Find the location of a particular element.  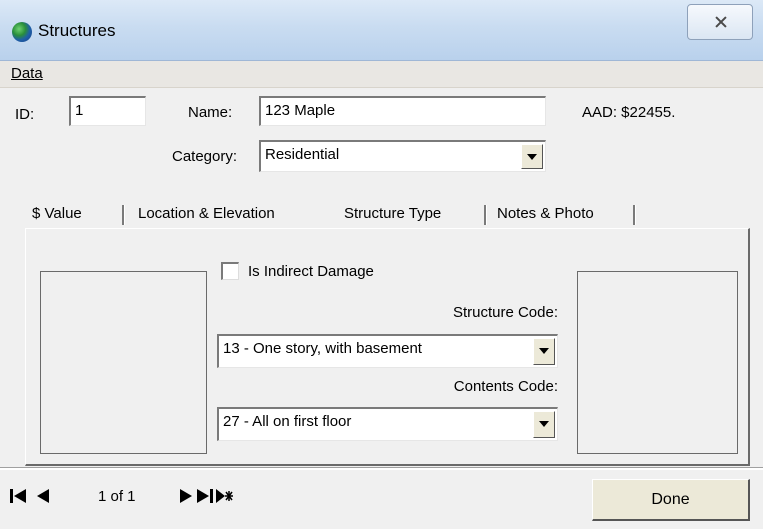

menu-item-data: Data is located at coordinates (27, 73).